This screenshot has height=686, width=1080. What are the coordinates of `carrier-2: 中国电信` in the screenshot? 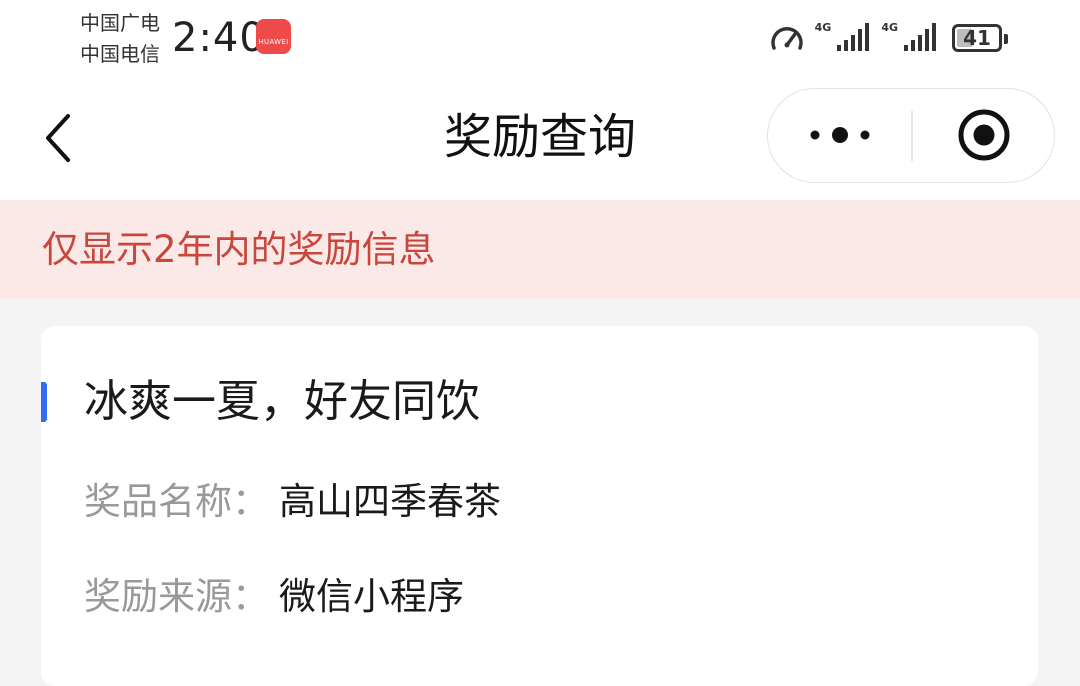 It's located at (120, 54).